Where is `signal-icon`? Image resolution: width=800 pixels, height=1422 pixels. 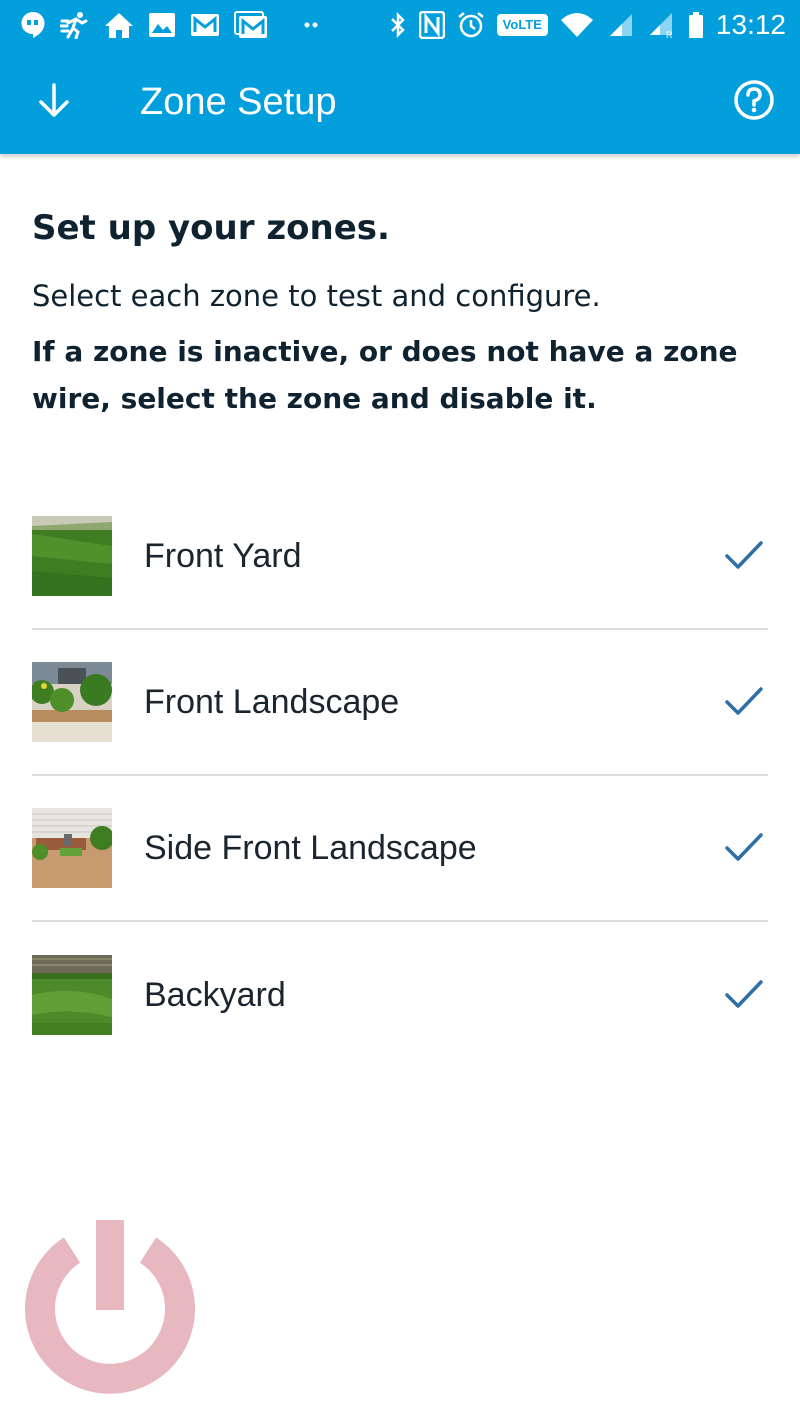 signal-icon is located at coordinates (620, 25).